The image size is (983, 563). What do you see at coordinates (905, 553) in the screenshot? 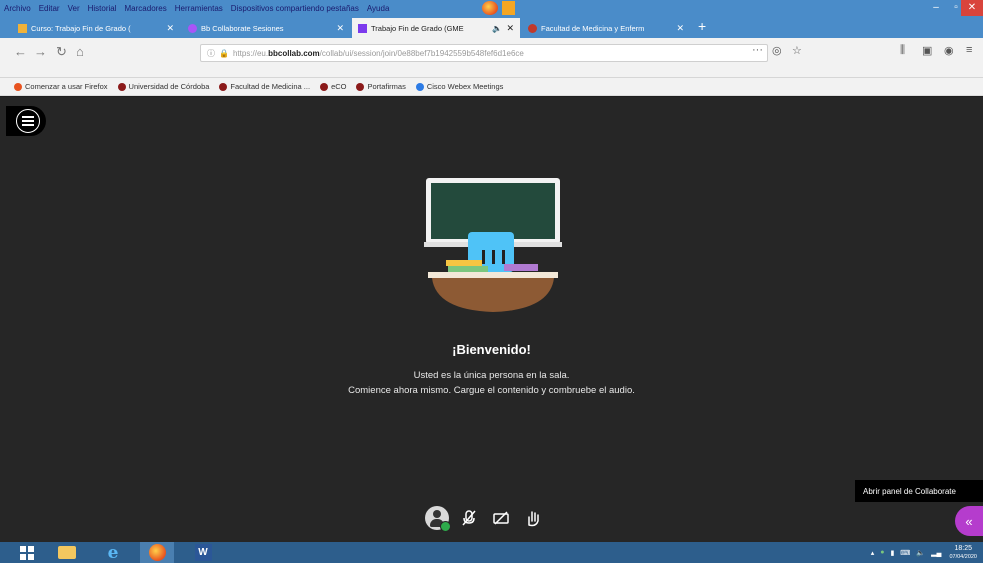
I see `keyboard-icon: ⌨` at bounding box center [905, 553].